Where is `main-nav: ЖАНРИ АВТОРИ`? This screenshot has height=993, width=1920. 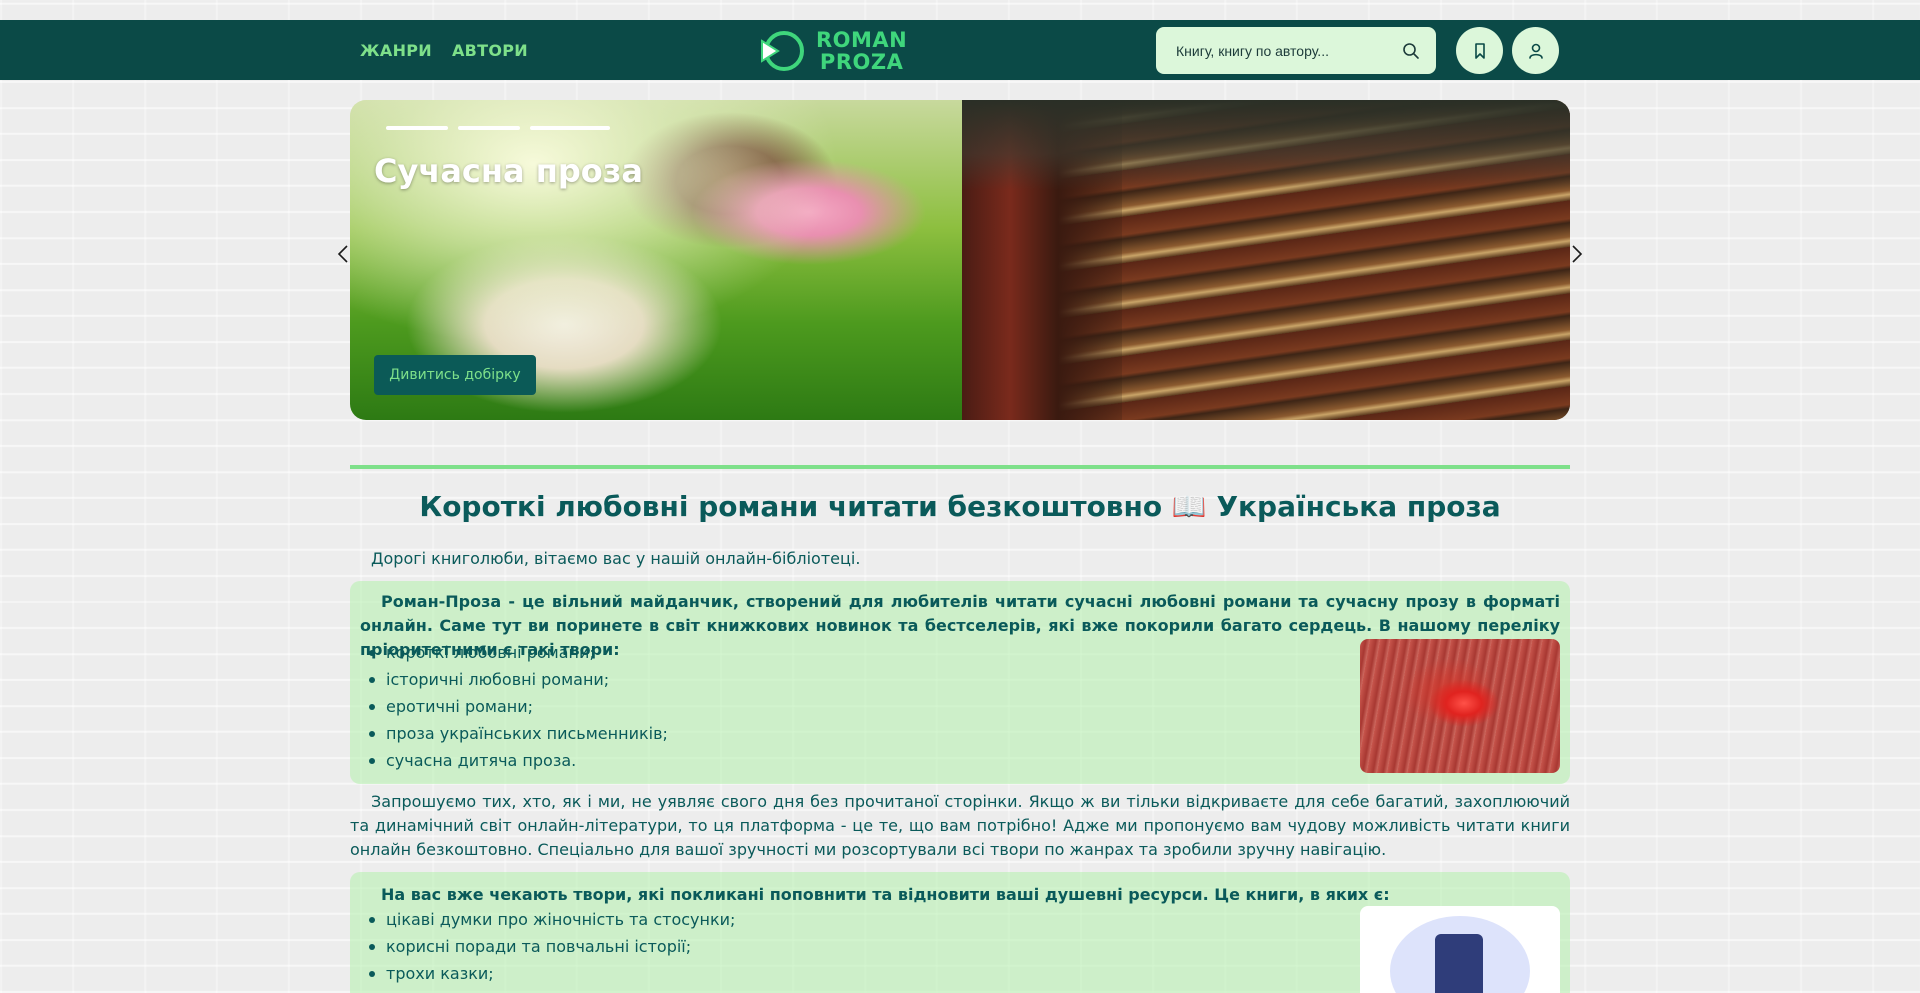
main-nav: ЖАНРИ АВТОРИ is located at coordinates (444, 50).